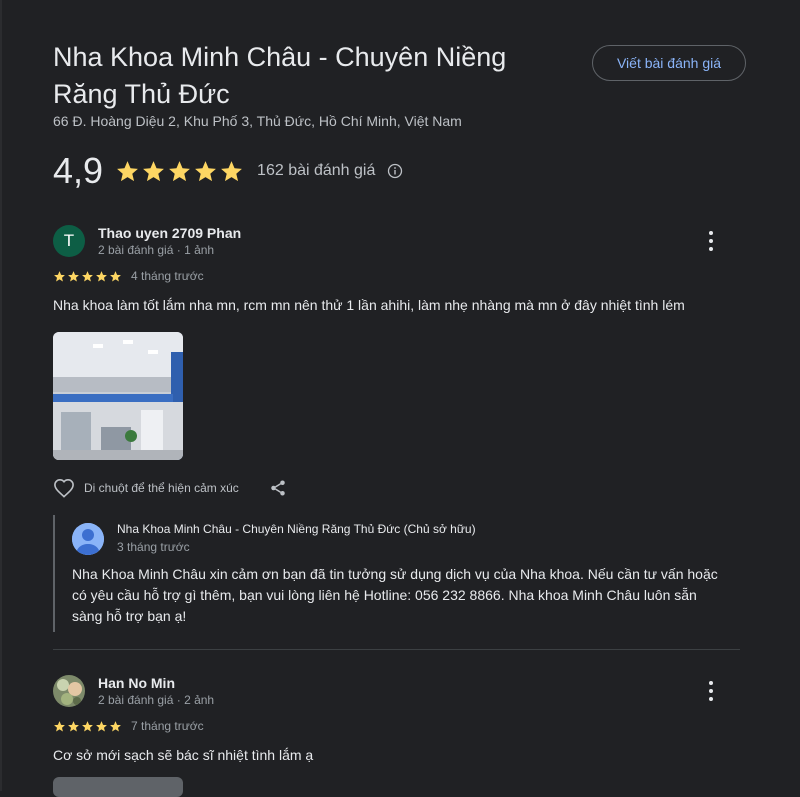  Describe the element at coordinates (278, 488) in the screenshot. I see `share-icon` at that location.